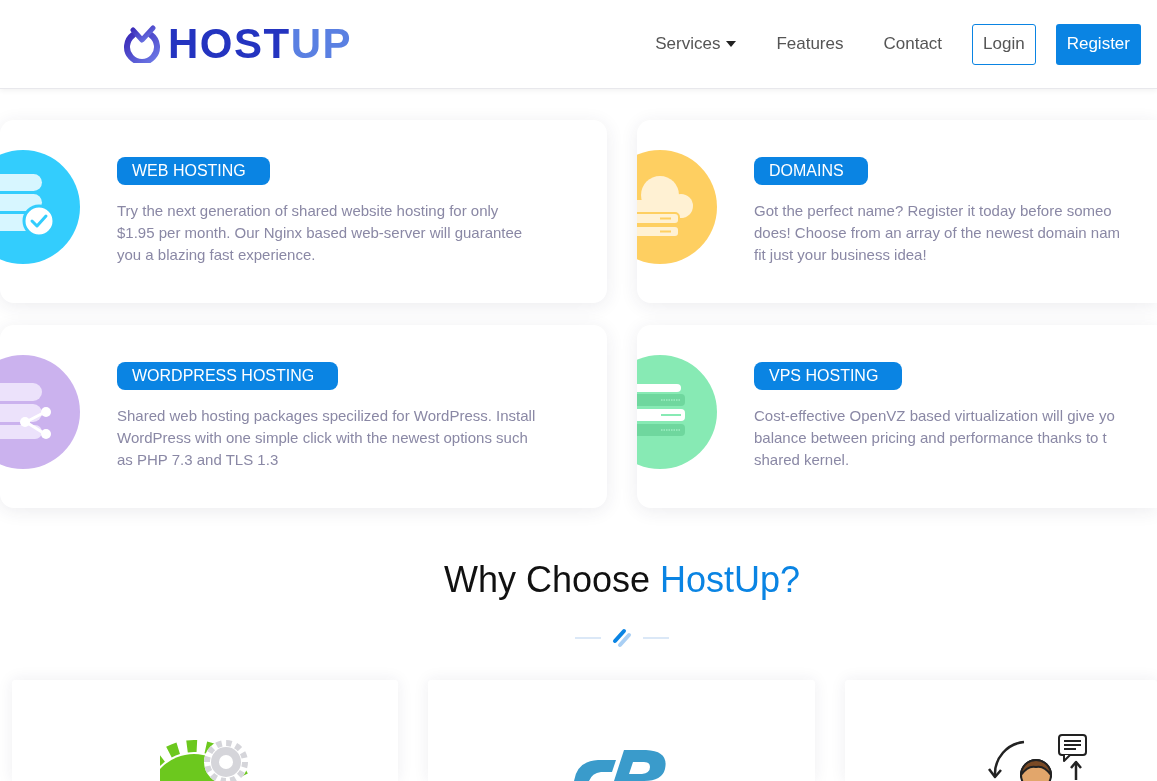 This screenshot has height=781, width=1157. Describe the element at coordinates (1098, 44) in the screenshot. I see `register-button: Register` at that location.